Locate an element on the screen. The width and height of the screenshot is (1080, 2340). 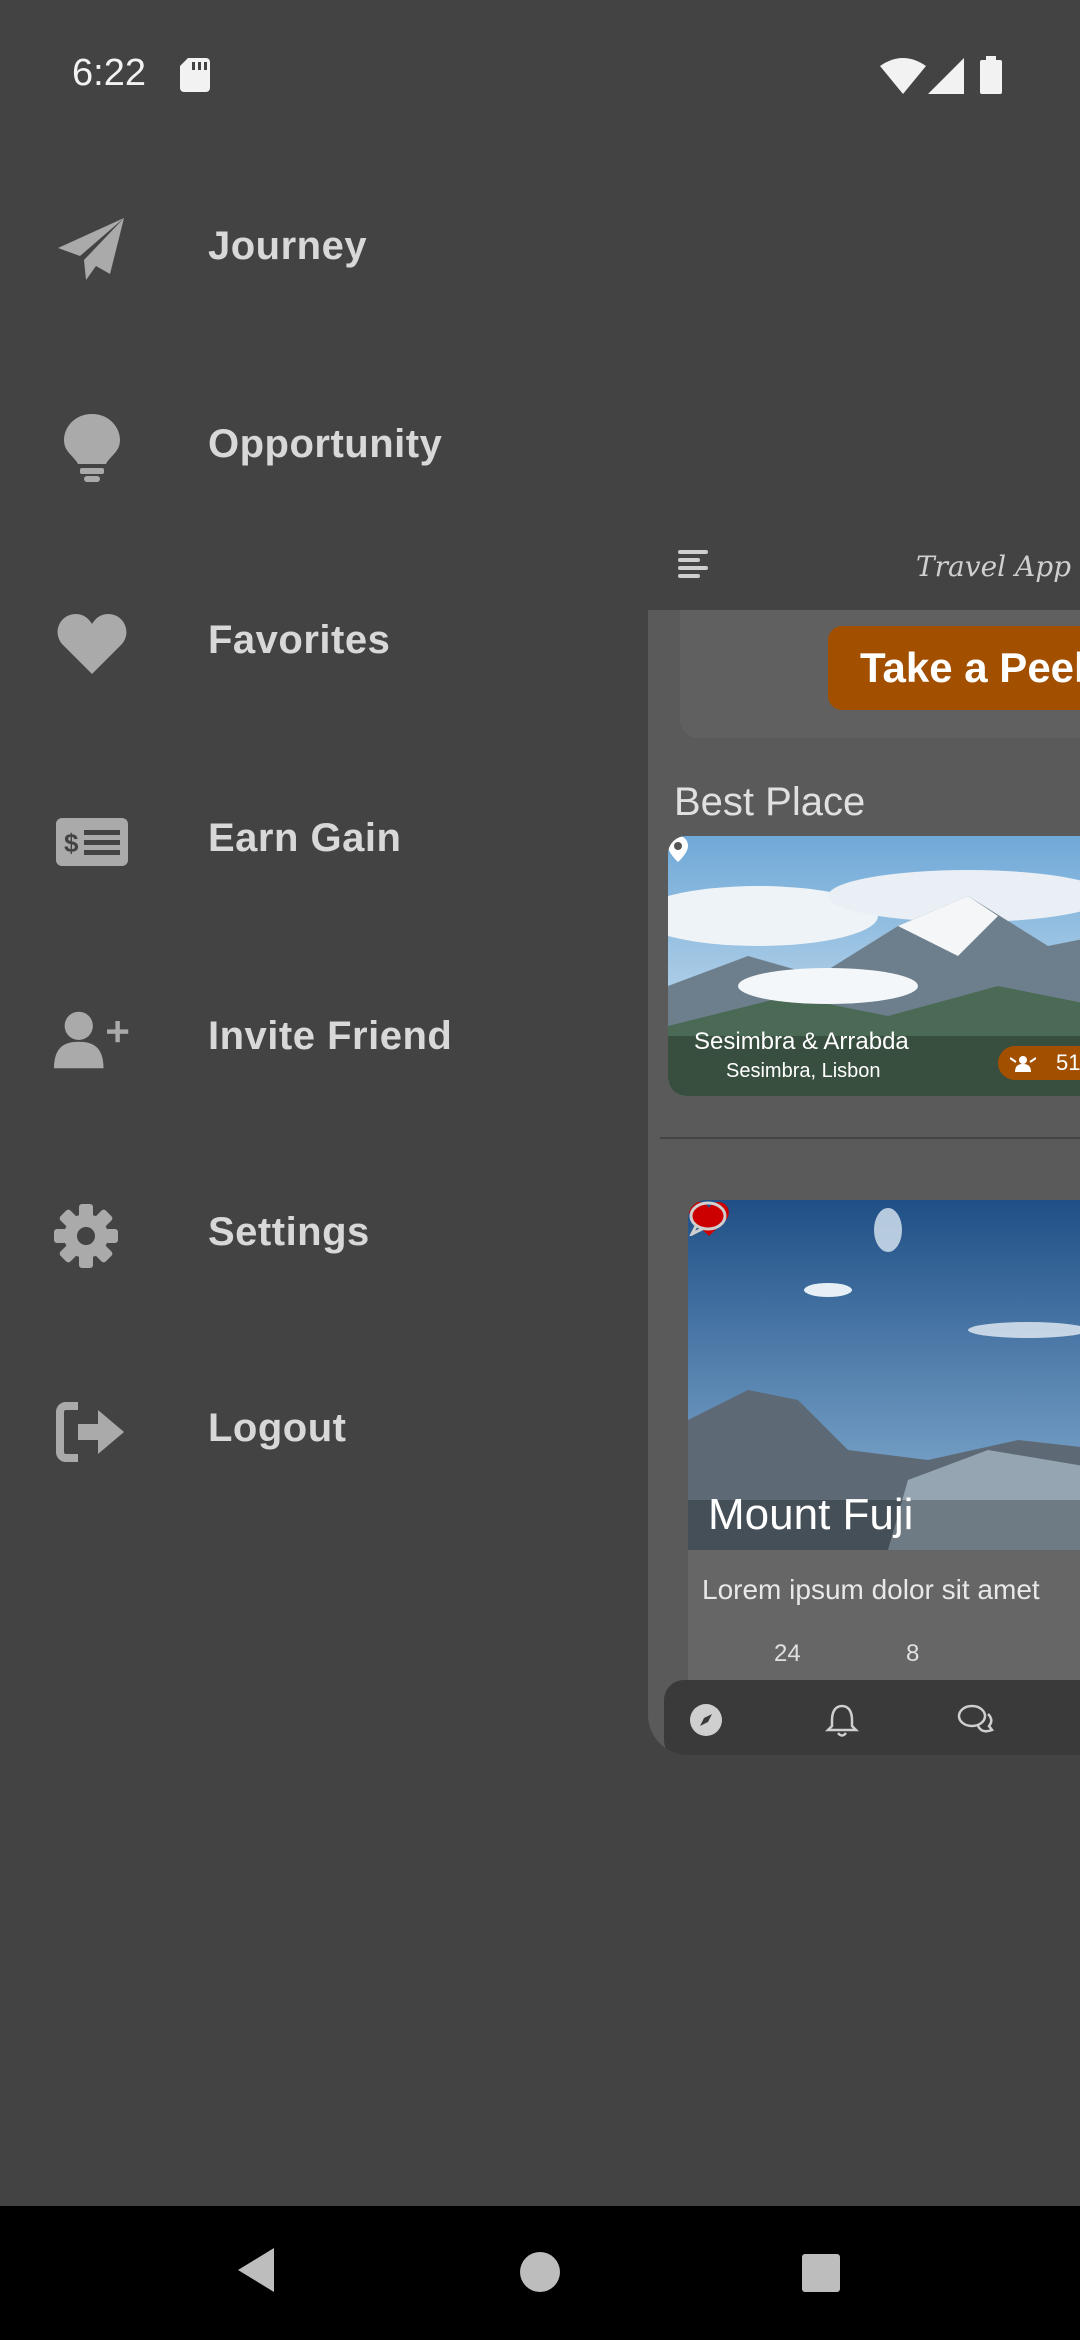
back-icon is located at coordinates (256, 2270).